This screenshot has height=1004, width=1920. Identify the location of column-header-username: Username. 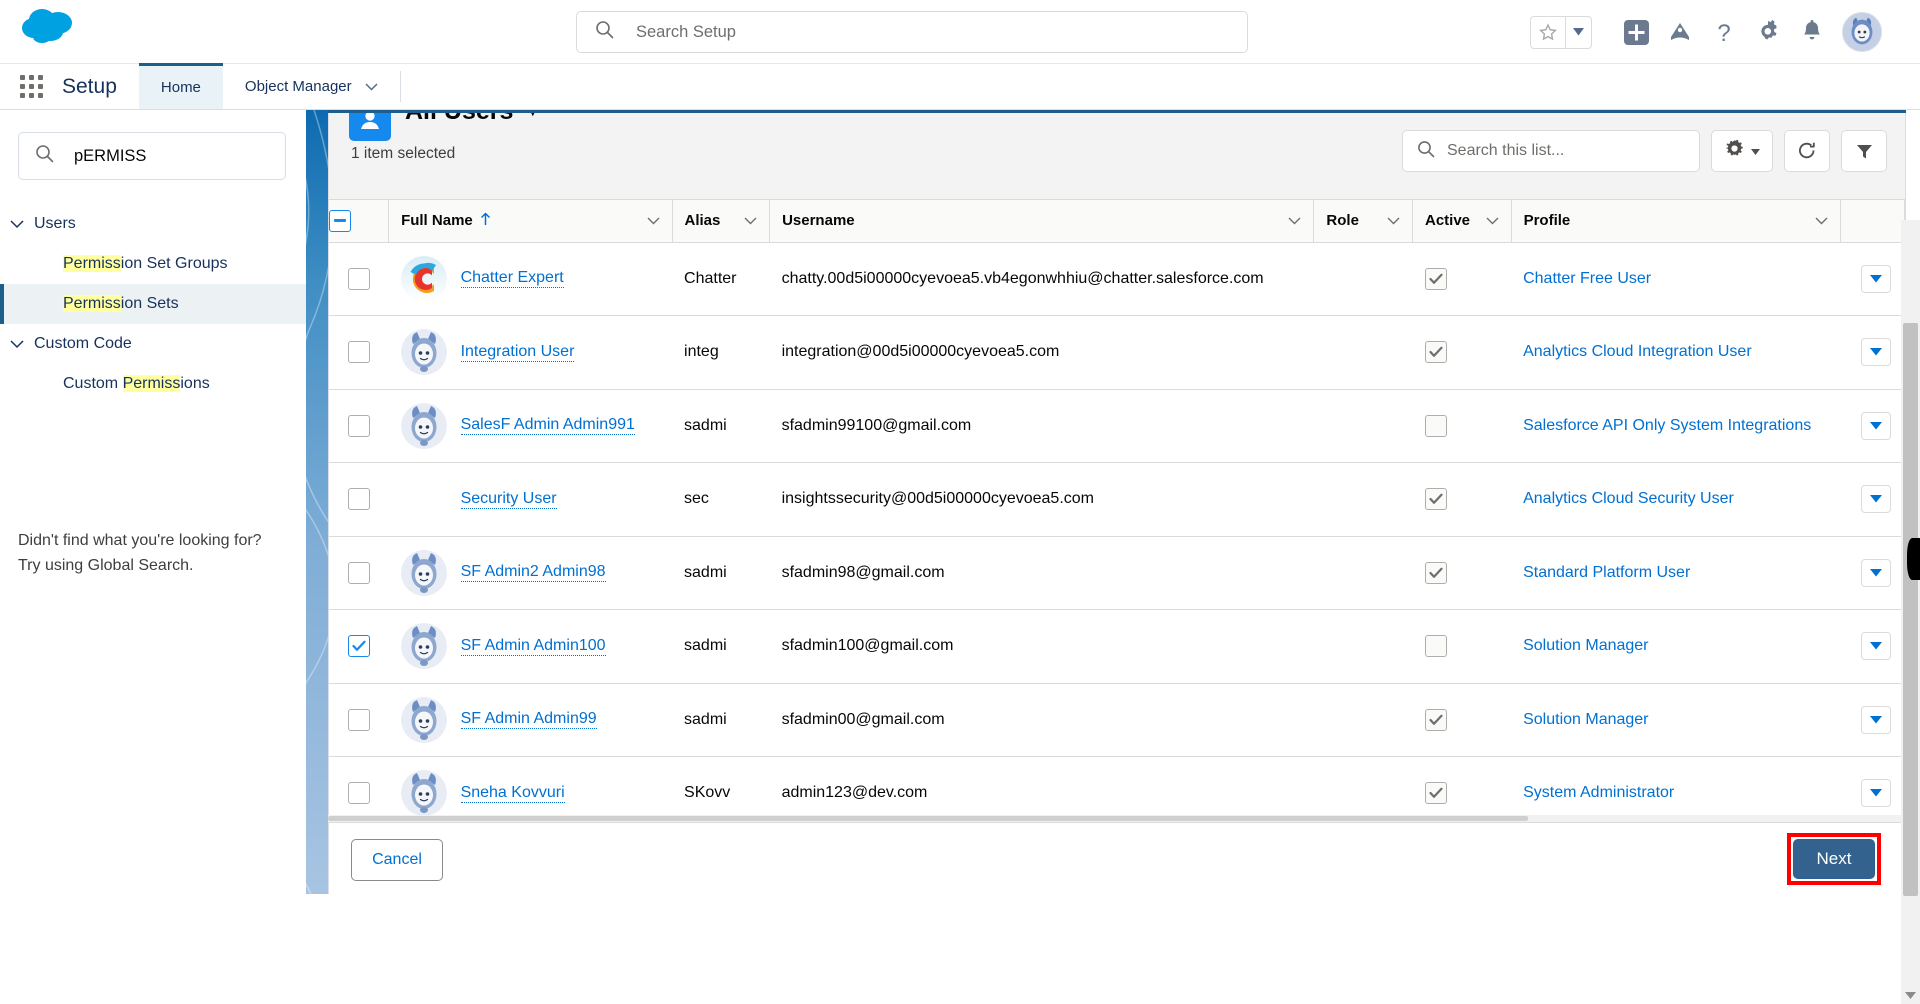
(1042, 221).